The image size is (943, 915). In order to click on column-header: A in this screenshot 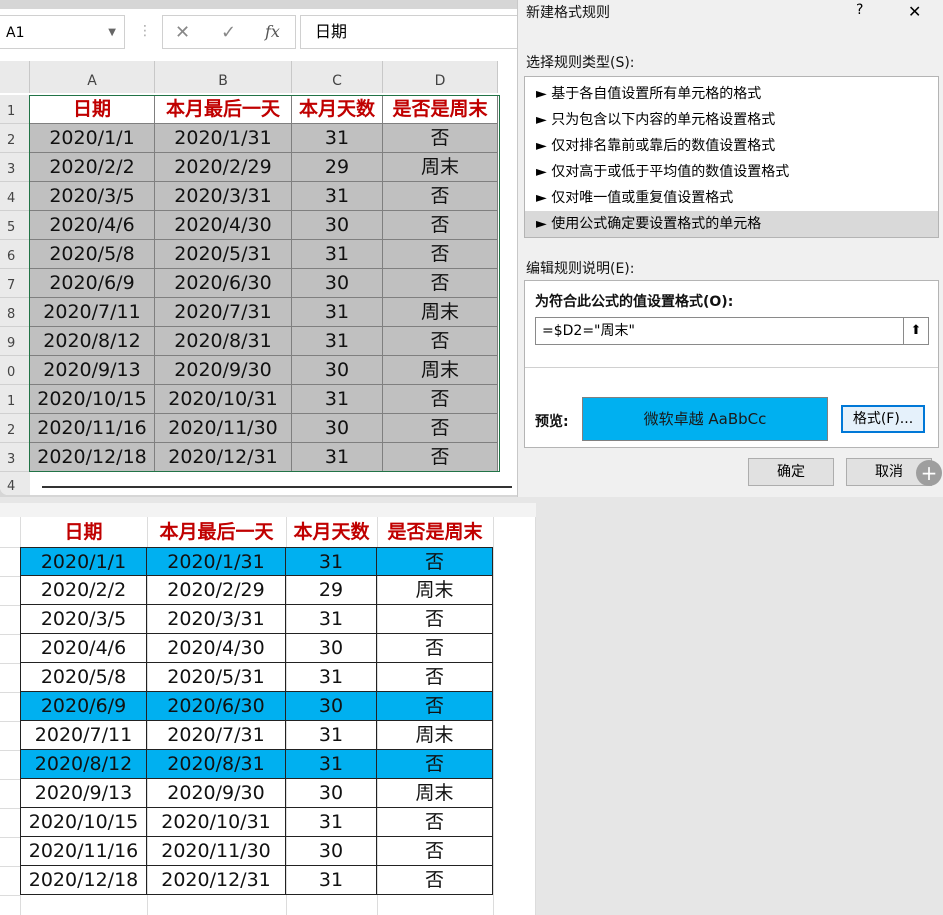, I will do `click(92, 77)`.